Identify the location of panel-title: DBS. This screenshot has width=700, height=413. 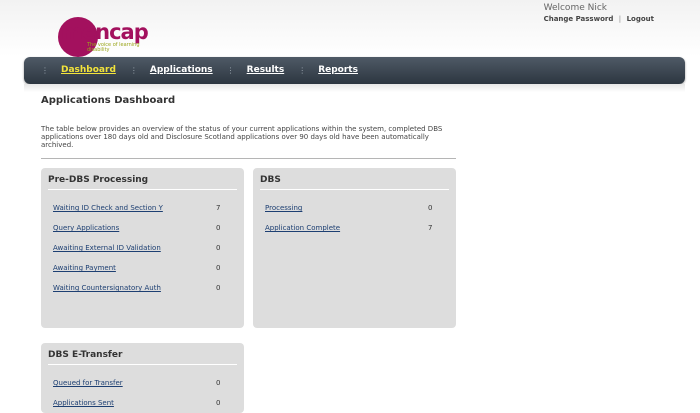
(270, 180).